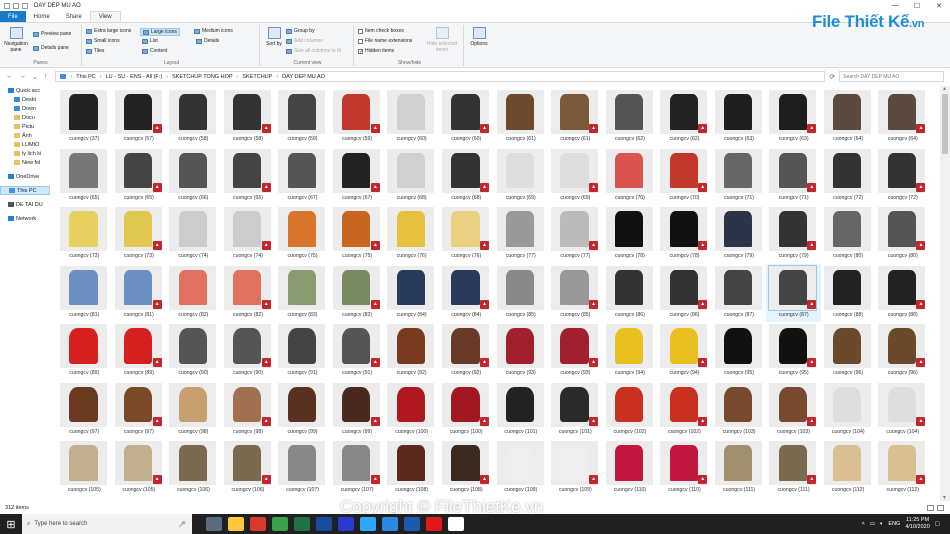 This screenshot has width=950, height=534. What do you see at coordinates (917, 524) in the screenshot?
I see `clock: 11:25 PM 4/10/2020` at bounding box center [917, 524].